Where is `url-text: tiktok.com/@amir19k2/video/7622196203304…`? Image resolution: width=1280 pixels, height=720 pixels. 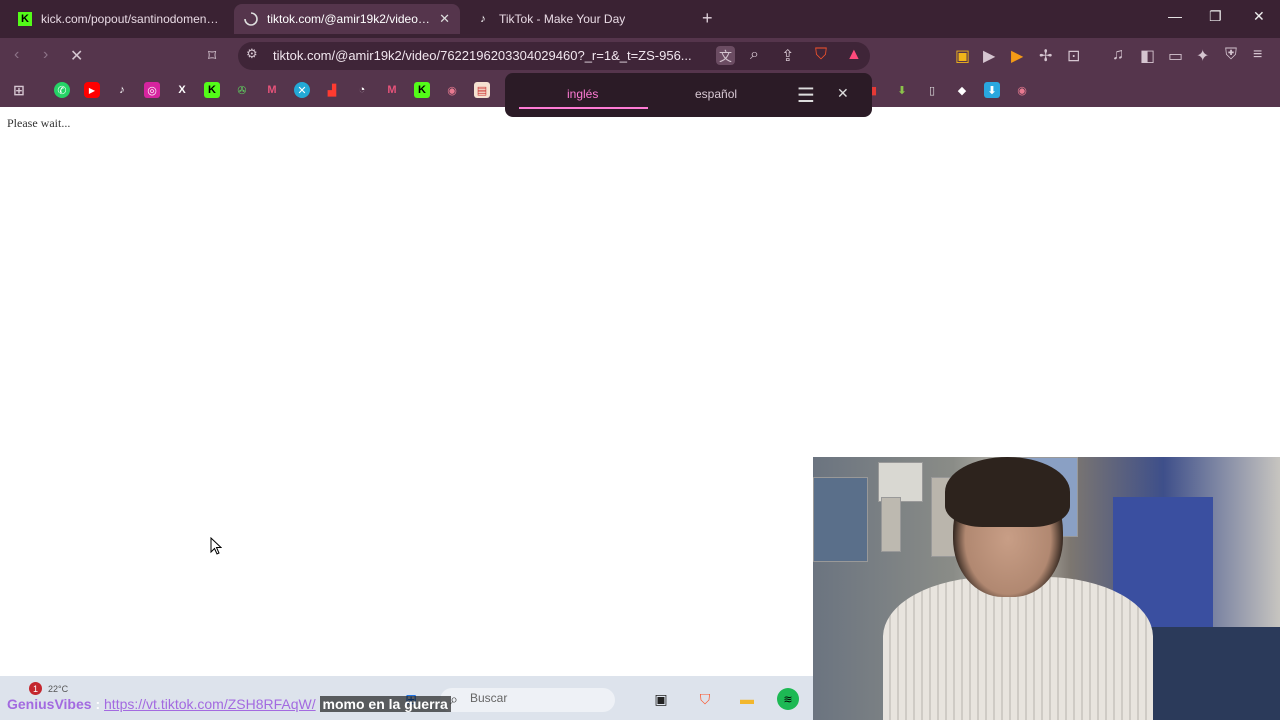 url-text: tiktok.com/@amir19k2/video/7622196203304… is located at coordinates (482, 55).